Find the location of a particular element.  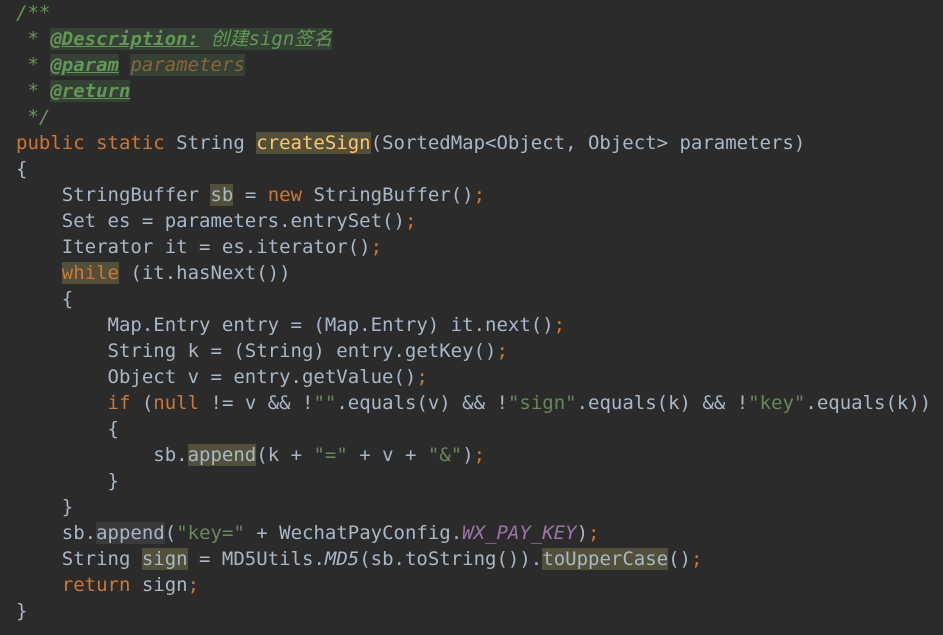

code-token: = MD5Utils. is located at coordinates (256, 559).